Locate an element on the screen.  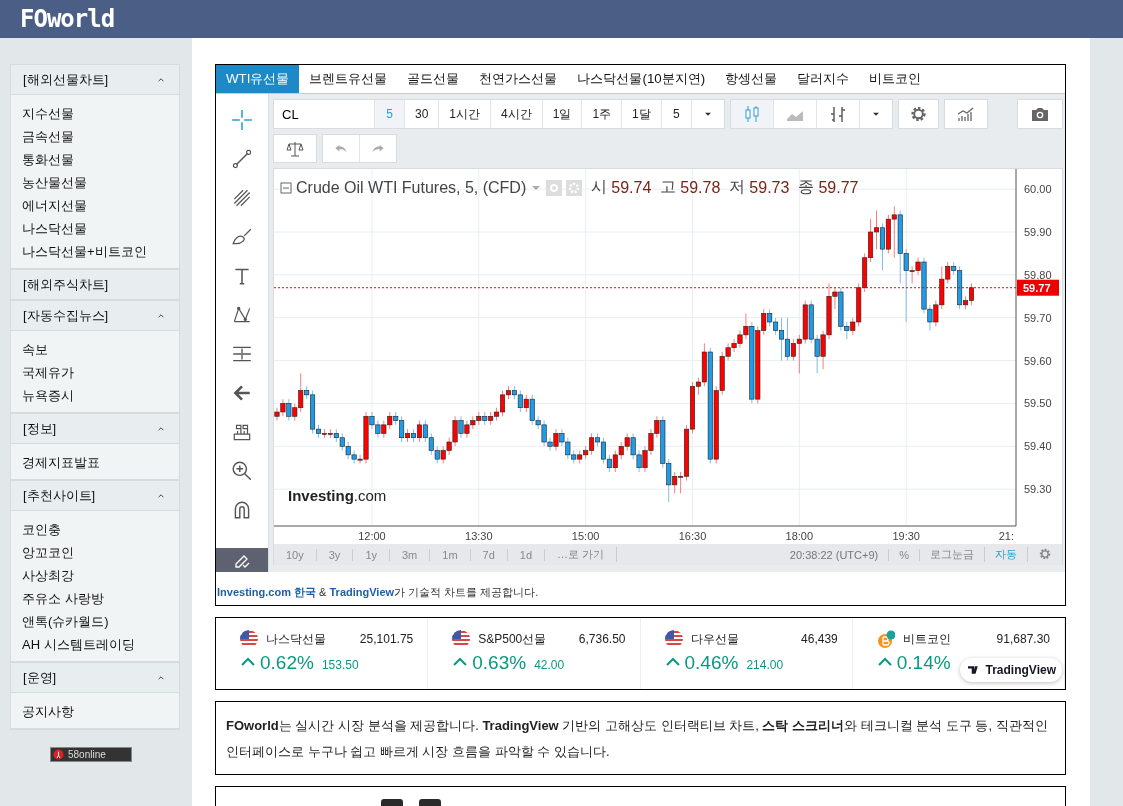
axis-label: 59.40 is located at coordinates (1038, 446).